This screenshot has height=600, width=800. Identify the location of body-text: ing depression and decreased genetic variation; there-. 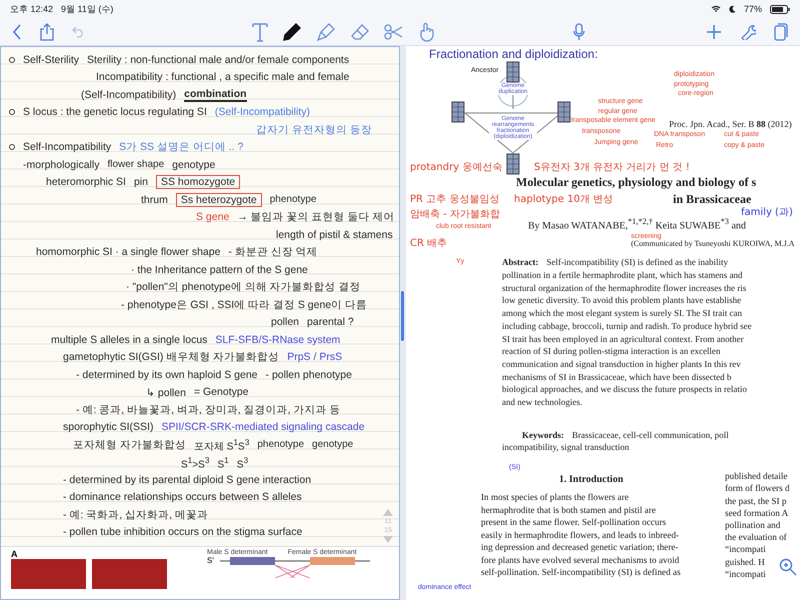
(580, 547).